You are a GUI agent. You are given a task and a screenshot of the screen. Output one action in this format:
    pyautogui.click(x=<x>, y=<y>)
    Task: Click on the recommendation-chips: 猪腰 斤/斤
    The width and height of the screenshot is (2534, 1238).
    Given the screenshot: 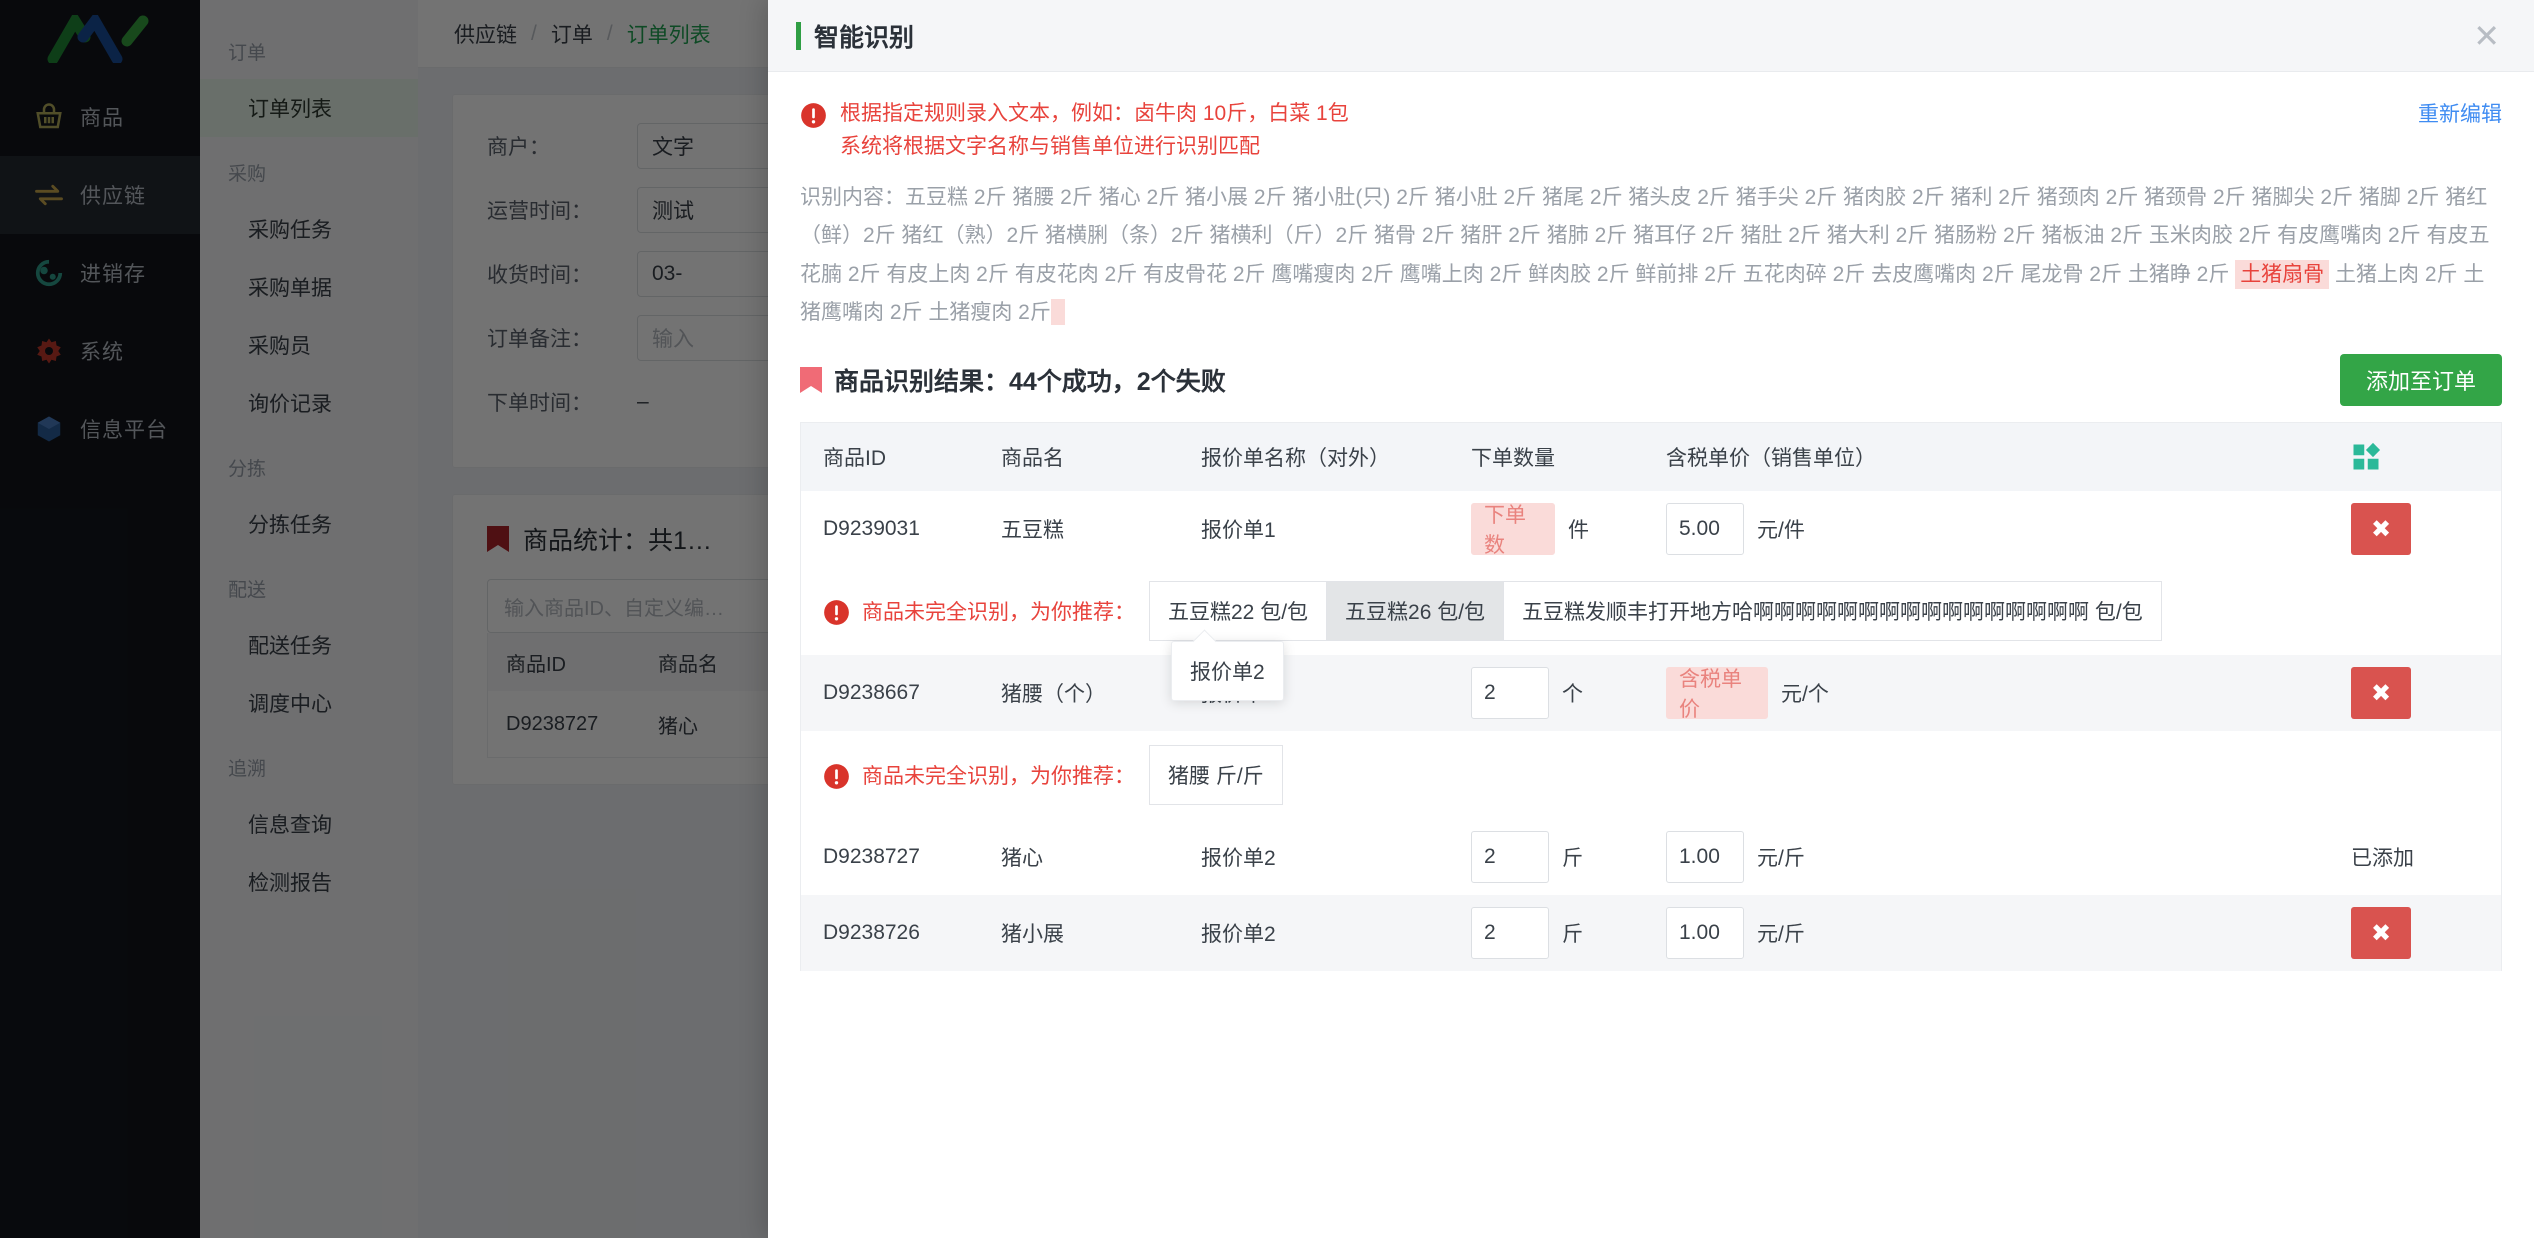 What is the action you would take?
    pyautogui.click(x=1216, y=774)
    